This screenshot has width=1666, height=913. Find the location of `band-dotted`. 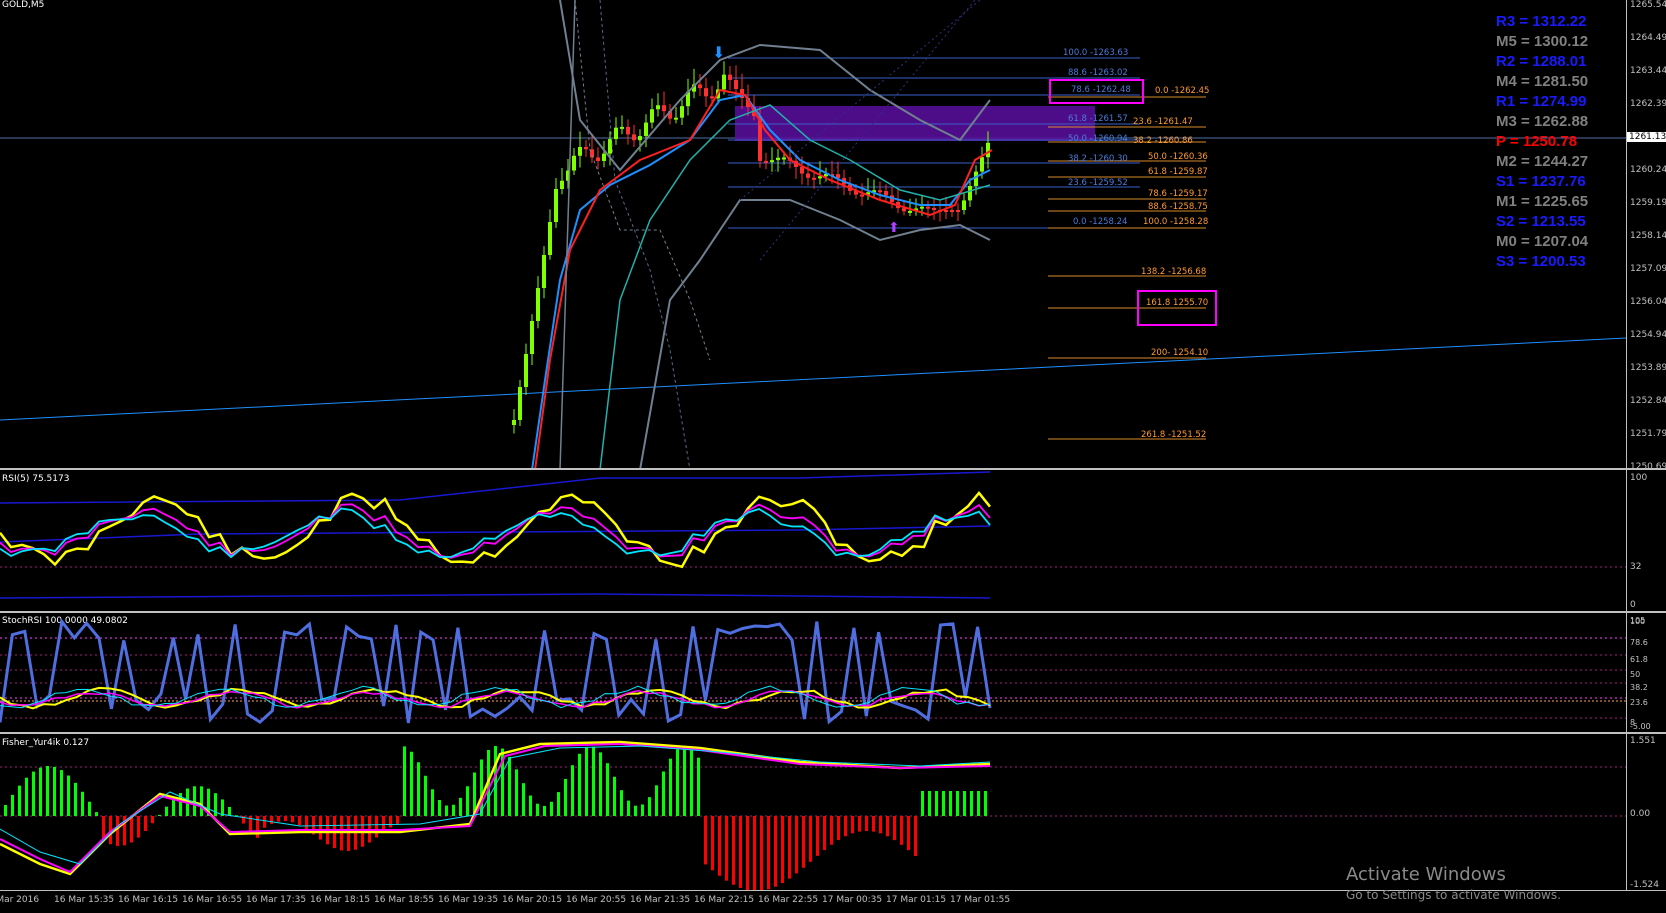

band-dotted is located at coordinates (642, 180).